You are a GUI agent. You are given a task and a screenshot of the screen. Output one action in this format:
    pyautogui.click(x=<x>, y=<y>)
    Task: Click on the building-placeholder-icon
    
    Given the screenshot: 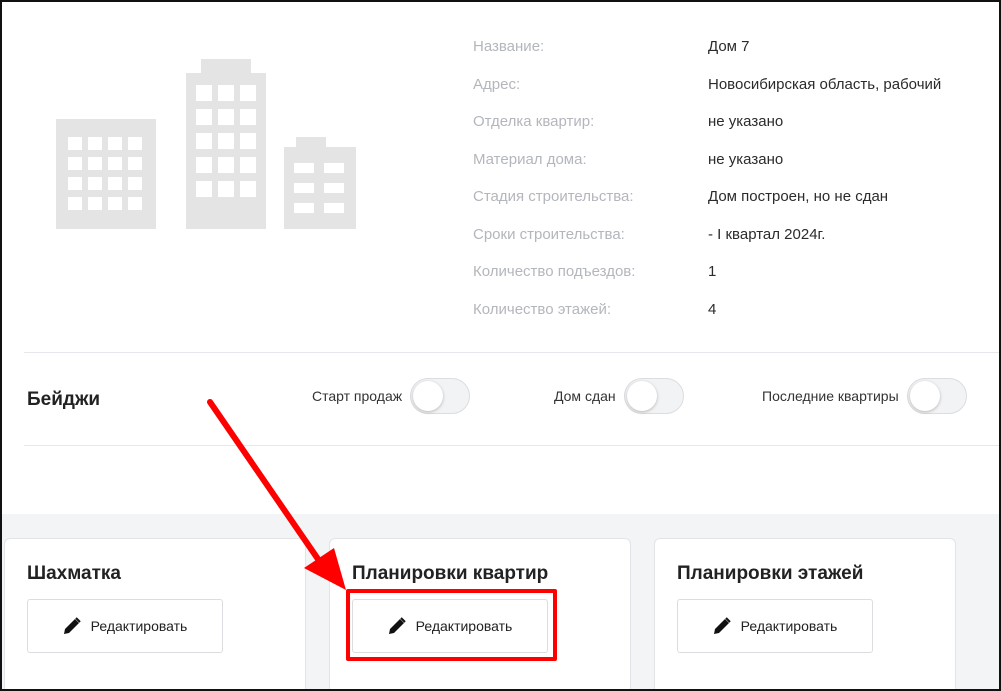 What is the action you would take?
    pyautogui.click(x=206, y=144)
    